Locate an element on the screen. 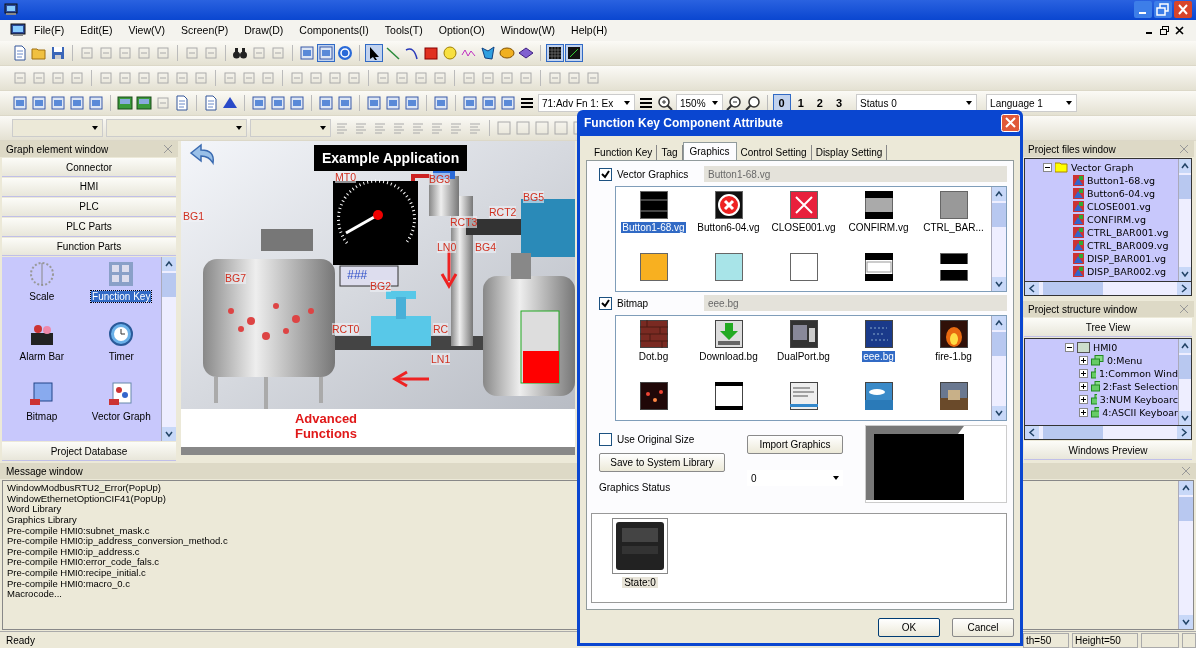 This screenshot has width=1196, height=648. checkbox is located at coordinates (605, 439).